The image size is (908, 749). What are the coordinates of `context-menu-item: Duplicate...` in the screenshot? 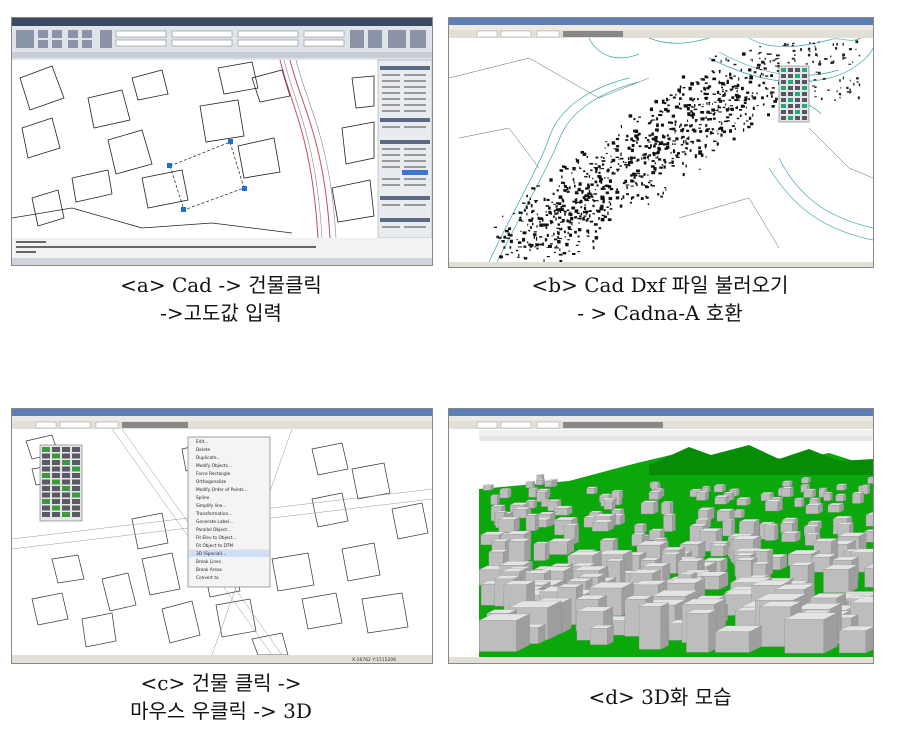 It's located at (208, 458).